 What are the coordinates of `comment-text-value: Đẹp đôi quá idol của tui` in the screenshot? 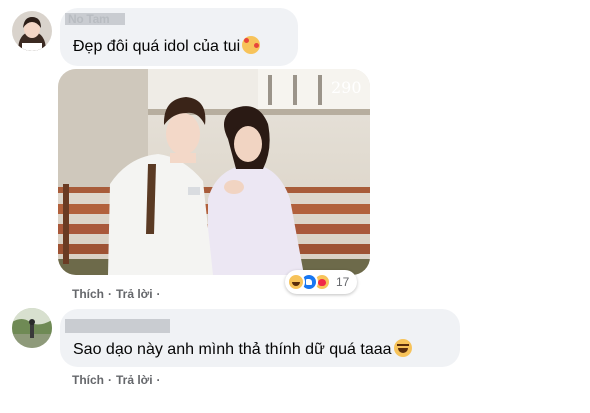 It's located at (157, 46).